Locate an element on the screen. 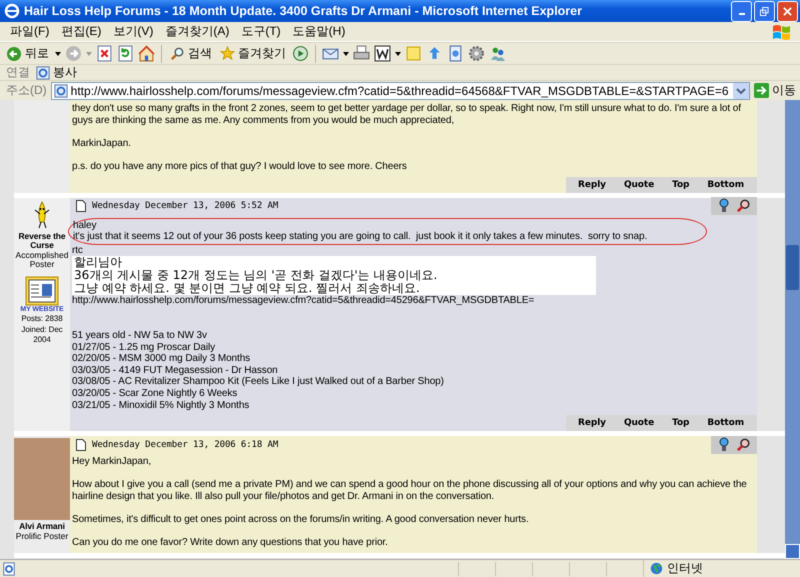 This screenshot has width=800, height=577. maximize-button is located at coordinates (764, 11).